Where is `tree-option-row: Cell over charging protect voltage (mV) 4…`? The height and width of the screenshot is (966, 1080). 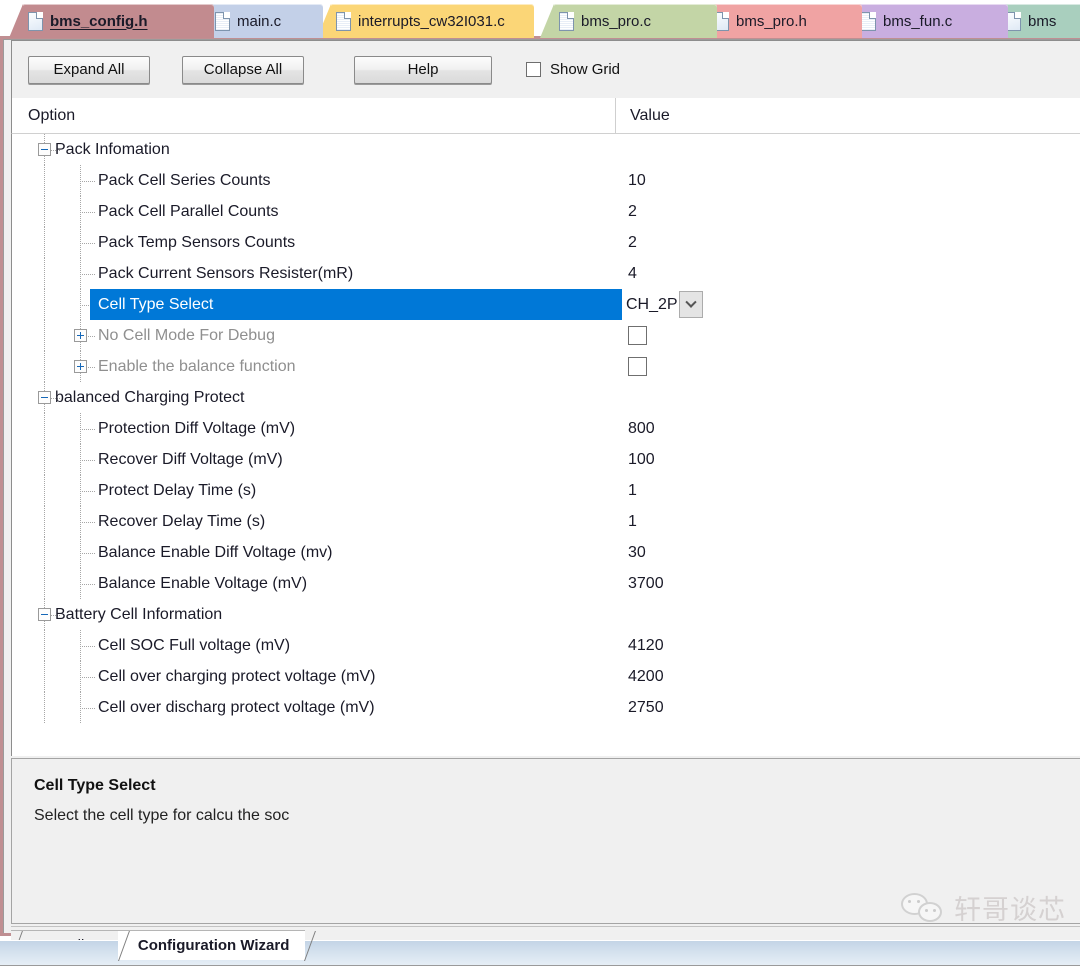
tree-option-row: Cell over charging protect voltage (mV) 4… is located at coordinates (546, 676).